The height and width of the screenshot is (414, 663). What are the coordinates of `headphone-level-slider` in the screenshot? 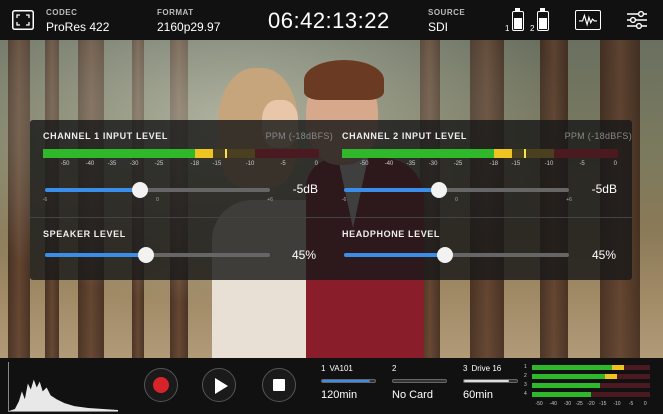 It's located at (456, 255).